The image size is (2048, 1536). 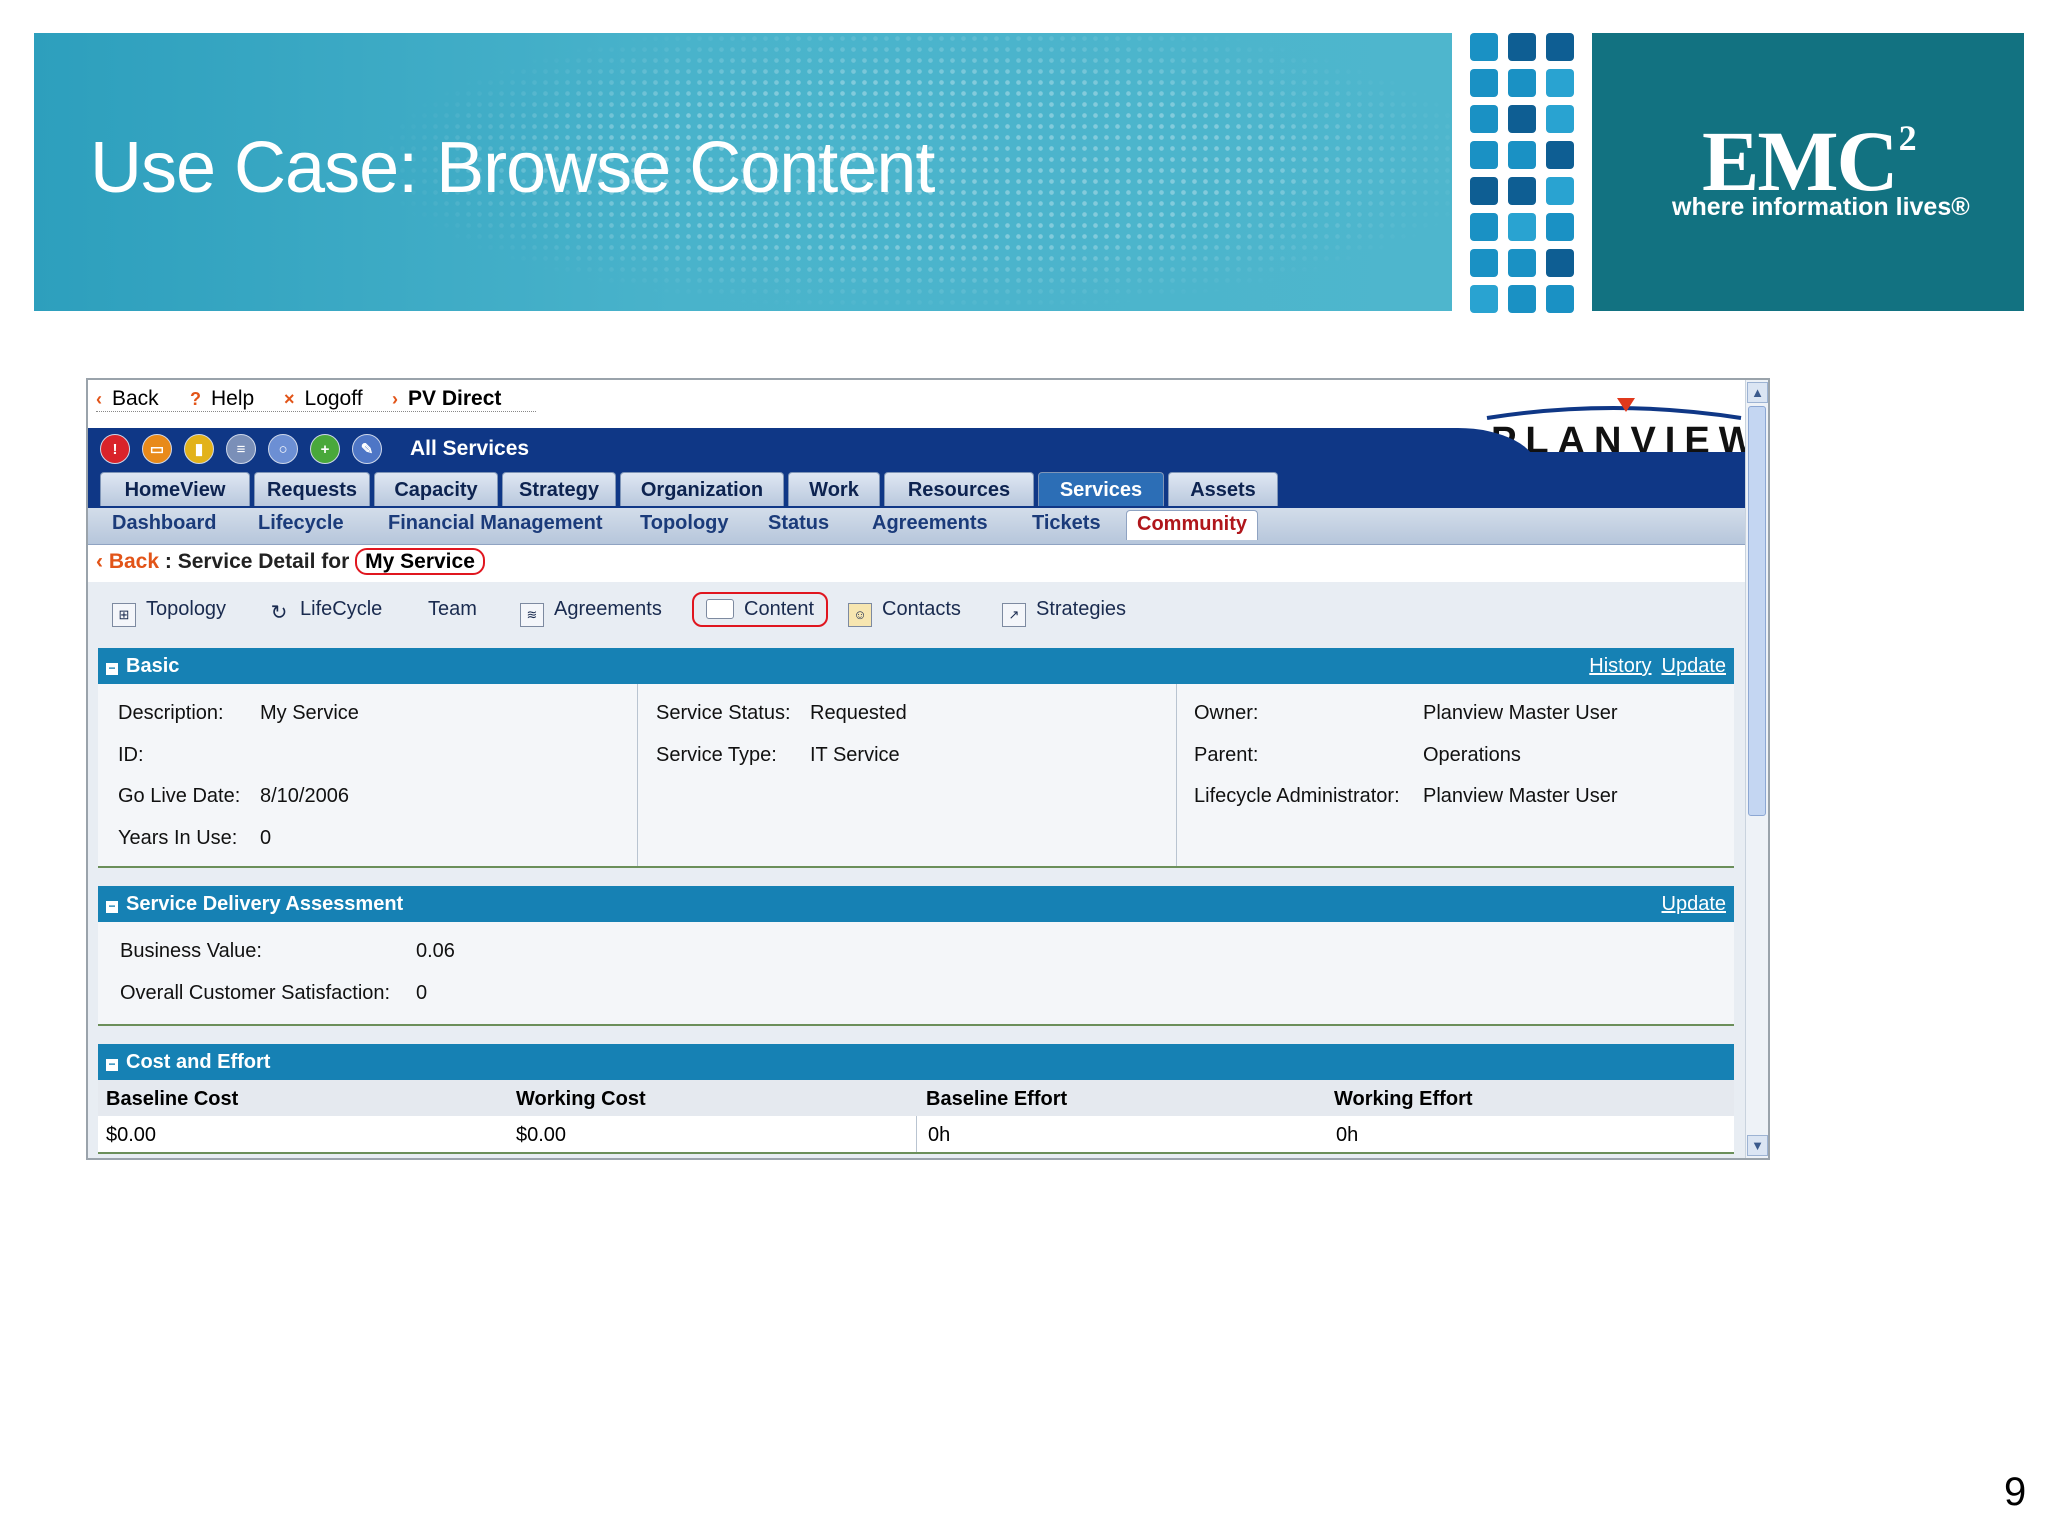 I want to click on toolbar-label: All Services, so click(x=470, y=448).